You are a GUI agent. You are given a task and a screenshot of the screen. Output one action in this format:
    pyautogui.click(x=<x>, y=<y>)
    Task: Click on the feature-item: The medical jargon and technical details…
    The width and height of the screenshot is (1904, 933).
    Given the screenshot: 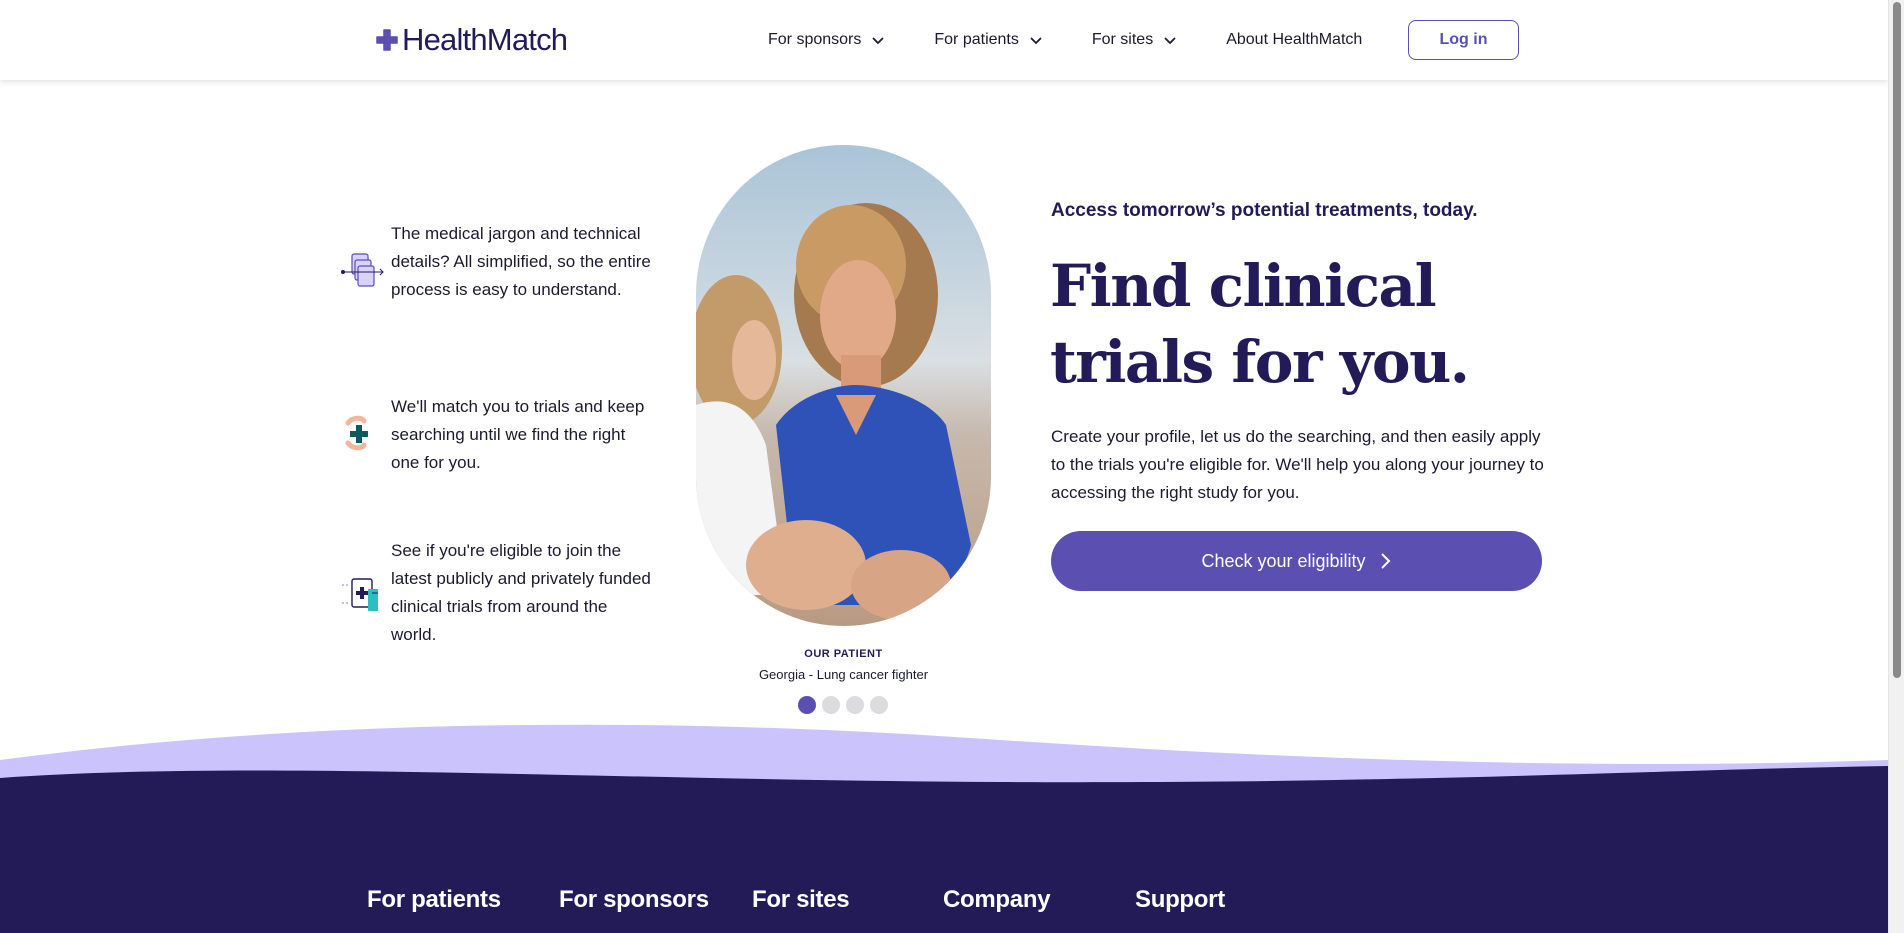 What is the action you would take?
    pyautogui.click(x=495, y=262)
    